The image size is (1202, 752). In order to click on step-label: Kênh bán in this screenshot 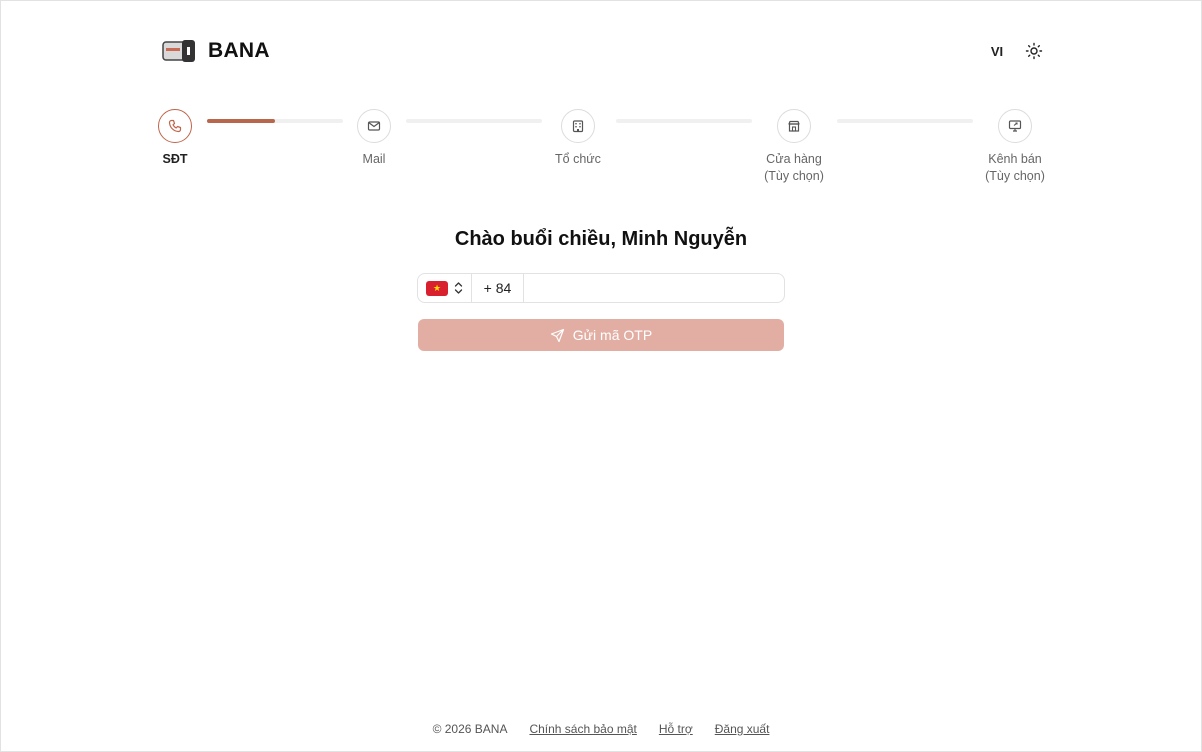, I will do `click(1015, 159)`.